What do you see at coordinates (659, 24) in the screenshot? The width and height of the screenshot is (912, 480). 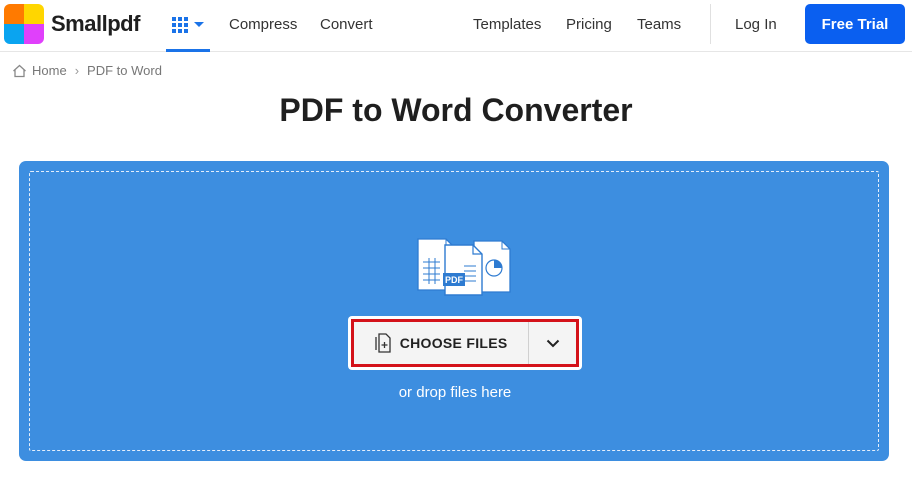 I see `nav-teams: Teams` at bounding box center [659, 24].